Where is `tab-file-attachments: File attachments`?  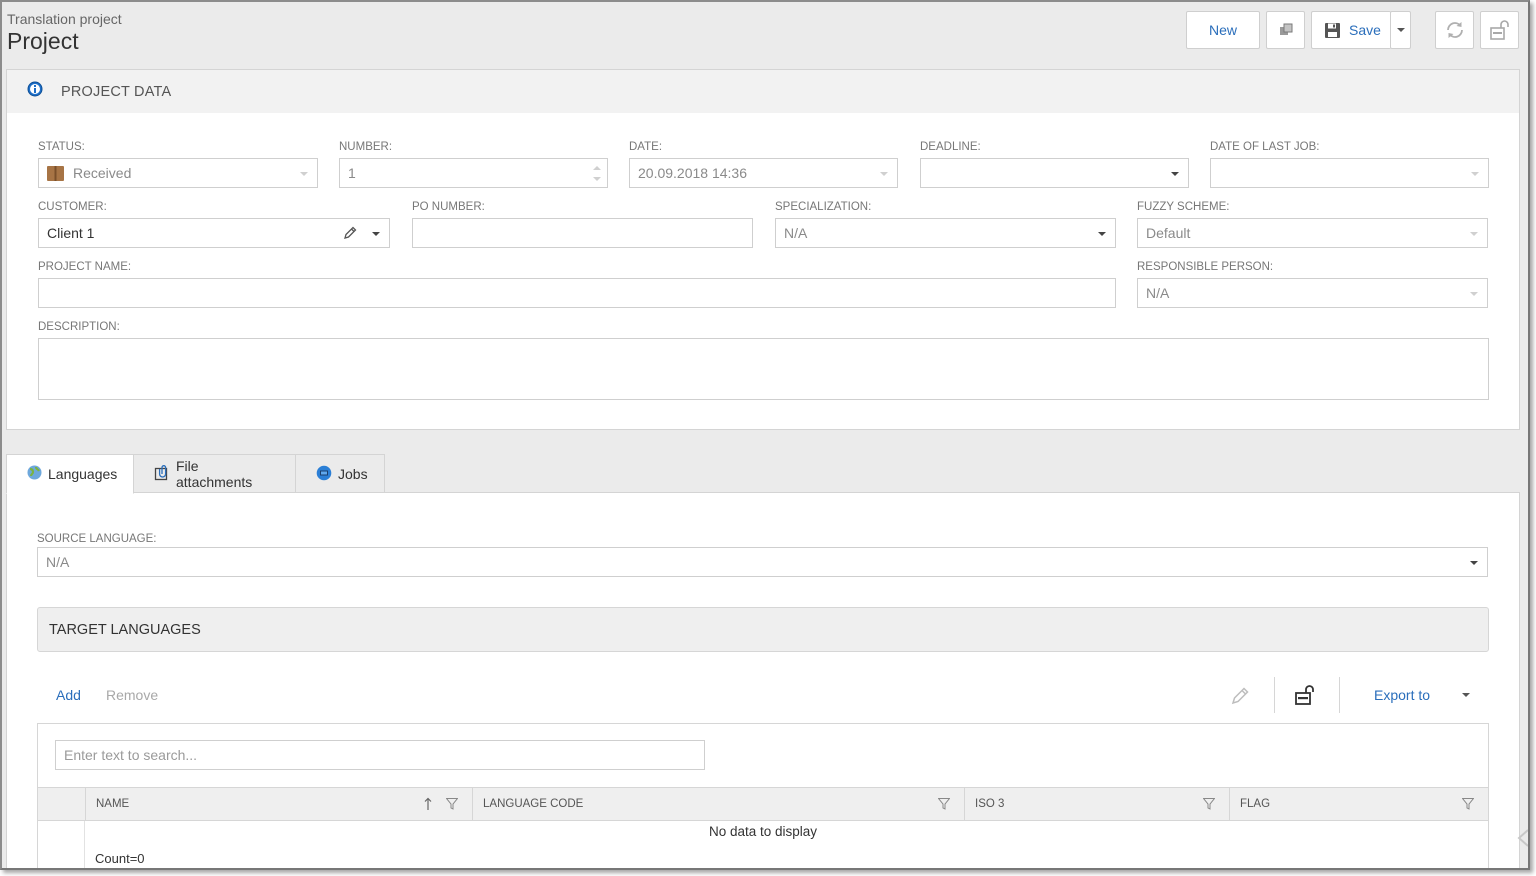 tab-file-attachments: File attachments is located at coordinates (214, 474).